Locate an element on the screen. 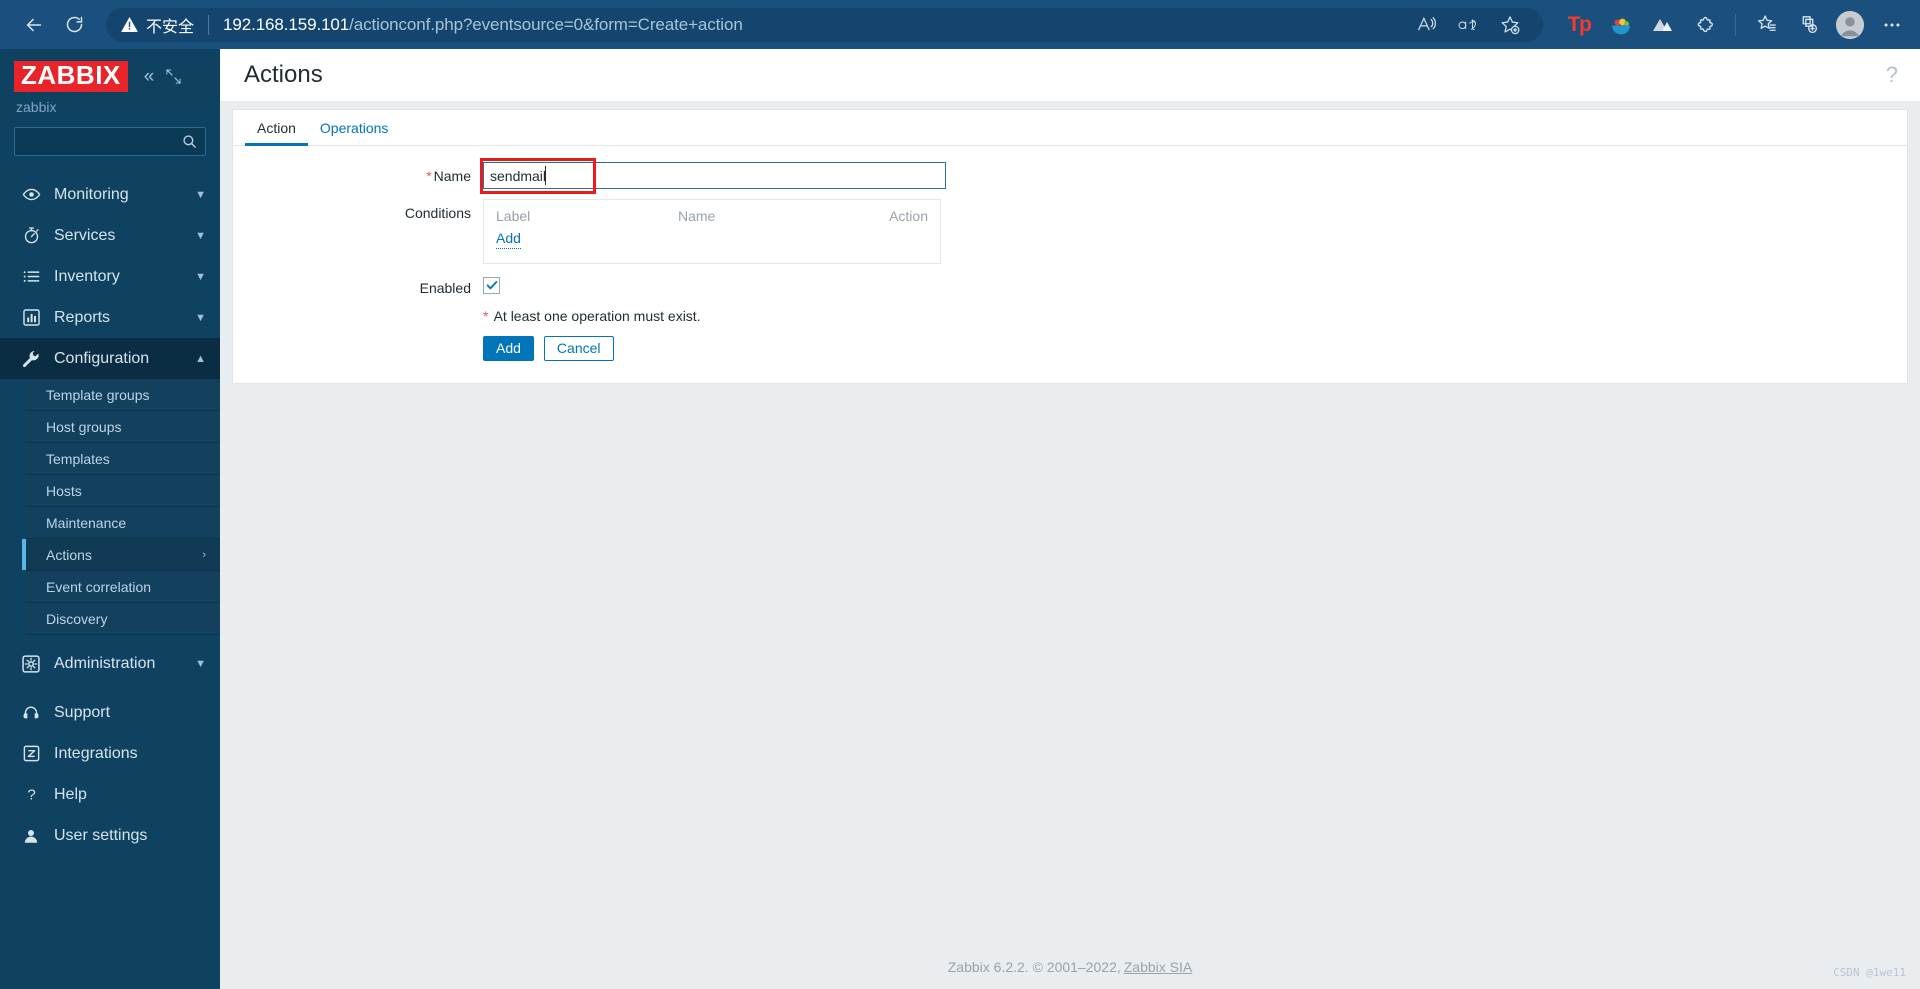  sidebar-item-label: Integrations is located at coordinates (96, 753).